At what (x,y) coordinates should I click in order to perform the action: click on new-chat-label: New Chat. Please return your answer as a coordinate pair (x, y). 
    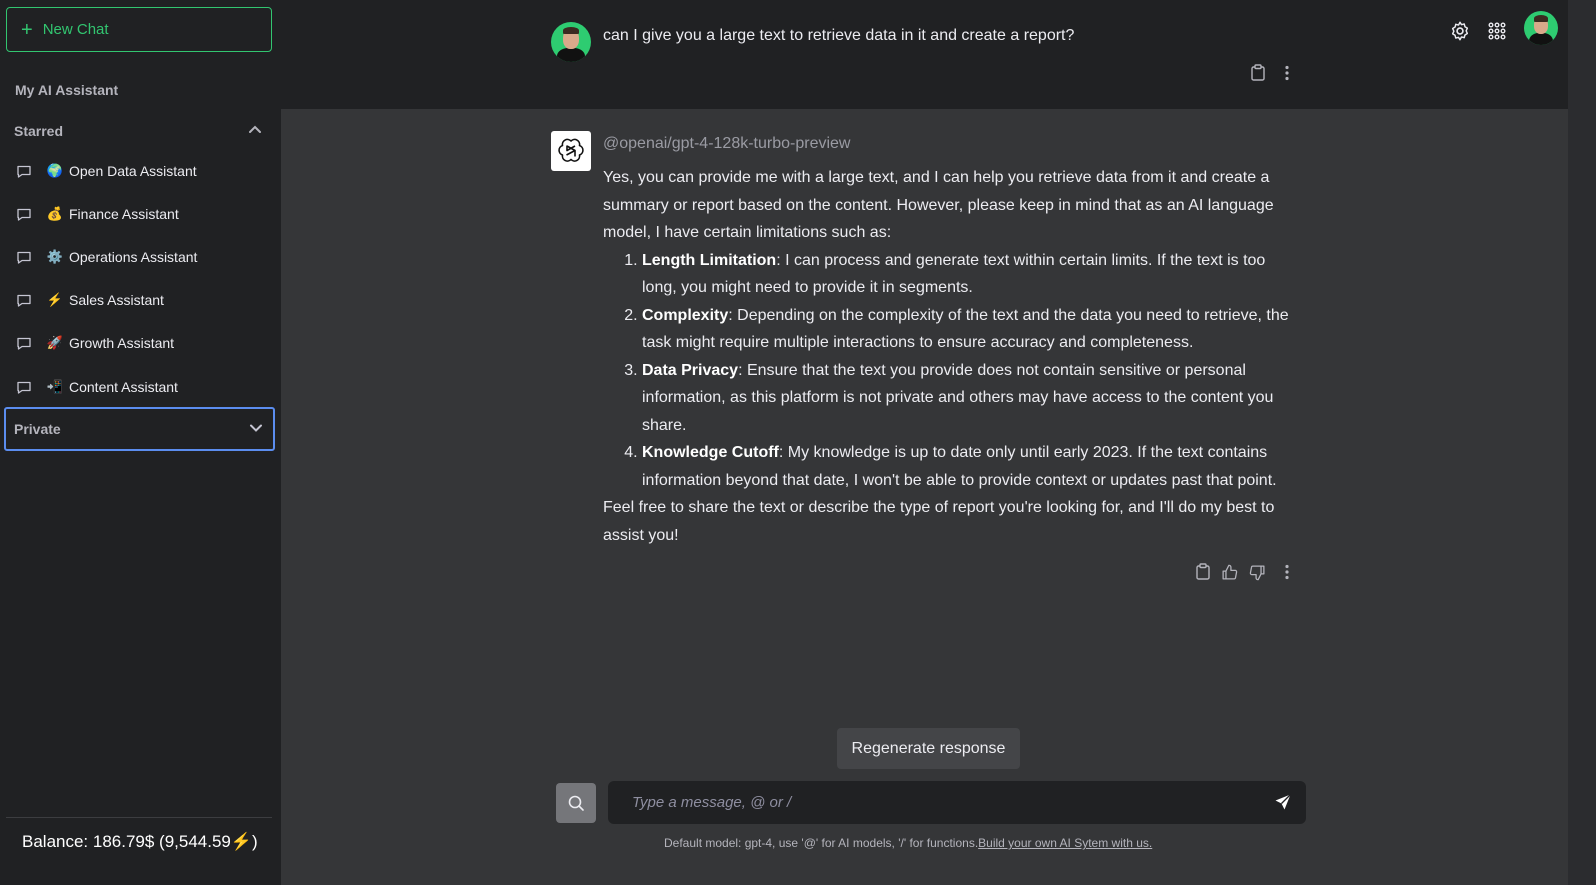
    Looking at the image, I should click on (75, 29).